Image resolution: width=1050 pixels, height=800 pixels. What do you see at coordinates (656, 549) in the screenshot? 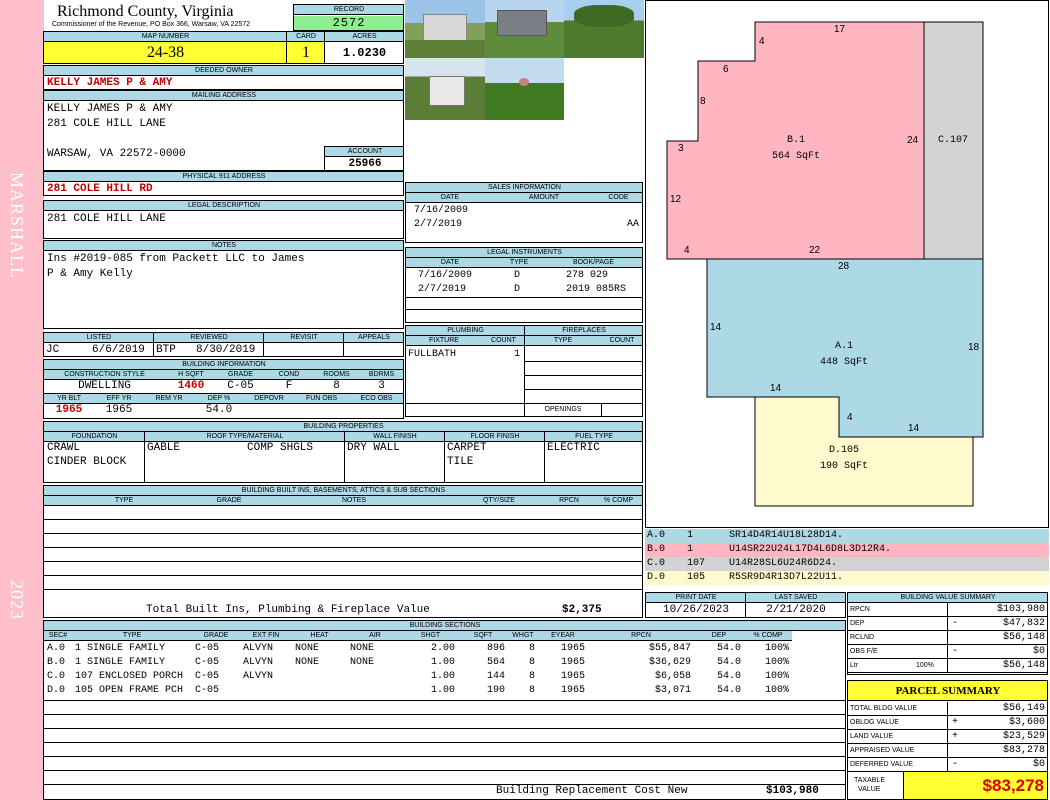
I see `legend-code: B.0` at bounding box center [656, 549].